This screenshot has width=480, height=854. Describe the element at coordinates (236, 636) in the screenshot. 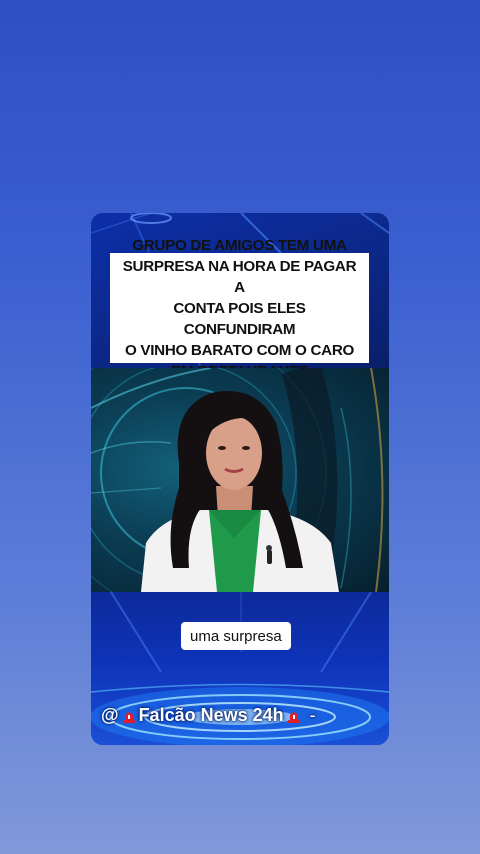

I see `subtitle-caption: uma surpresa` at that location.